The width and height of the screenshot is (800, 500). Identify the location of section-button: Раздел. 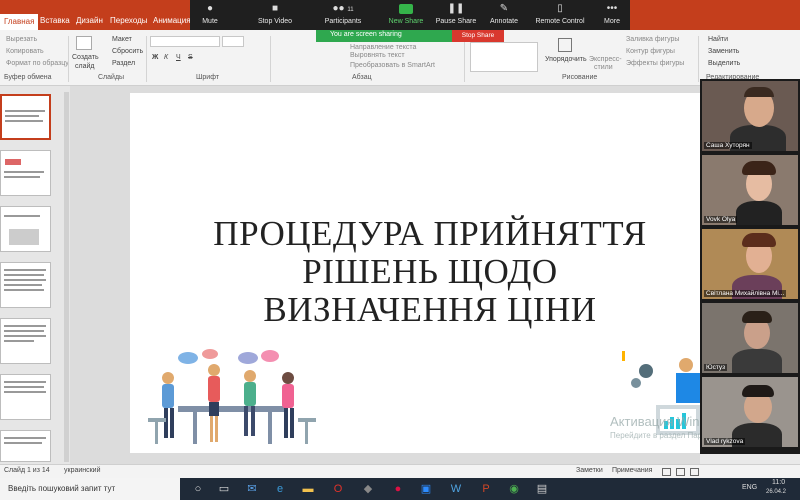
(123, 63).